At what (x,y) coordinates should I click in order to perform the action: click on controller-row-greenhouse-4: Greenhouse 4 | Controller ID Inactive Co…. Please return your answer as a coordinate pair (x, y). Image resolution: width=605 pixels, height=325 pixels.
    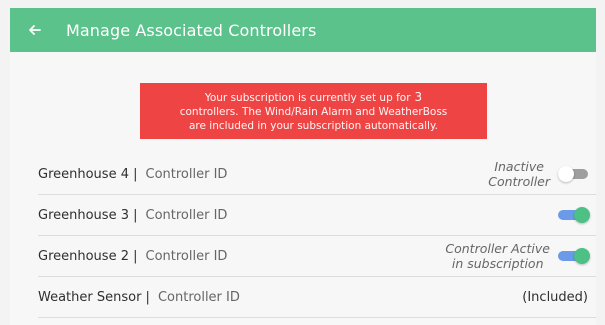
    Looking at the image, I should click on (317, 174).